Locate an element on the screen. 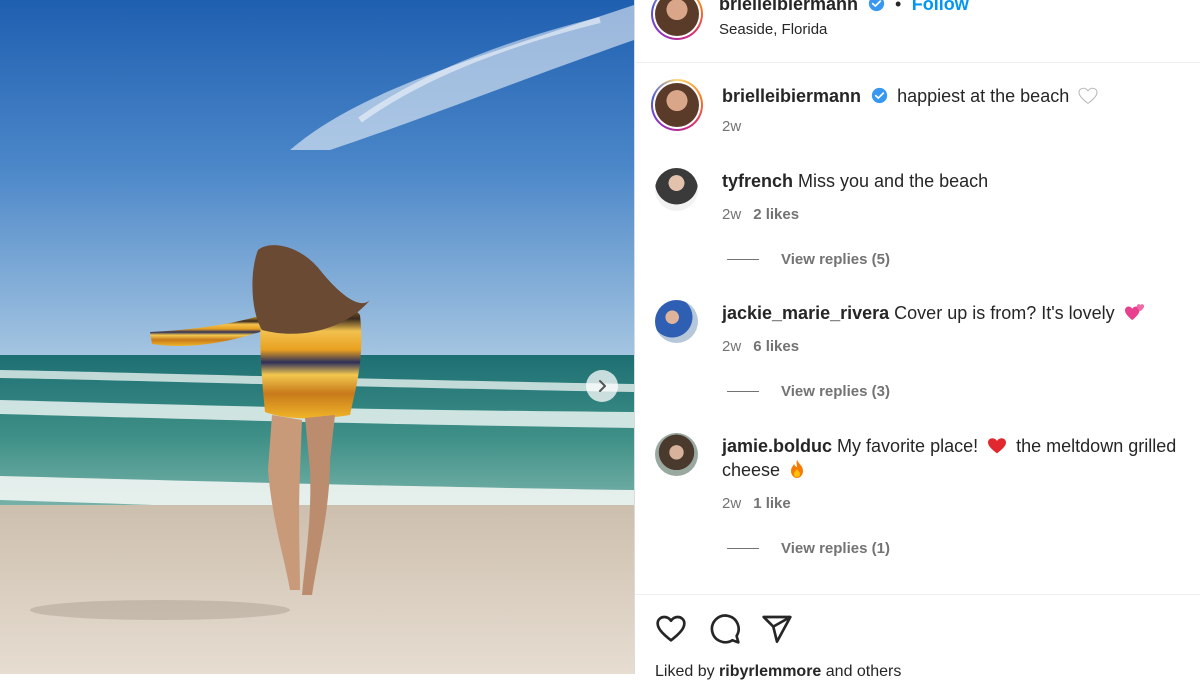 Image resolution: width=1200 pixels, height=681 pixels. view-replies-button: View replies (1) is located at coordinates (808, 548).